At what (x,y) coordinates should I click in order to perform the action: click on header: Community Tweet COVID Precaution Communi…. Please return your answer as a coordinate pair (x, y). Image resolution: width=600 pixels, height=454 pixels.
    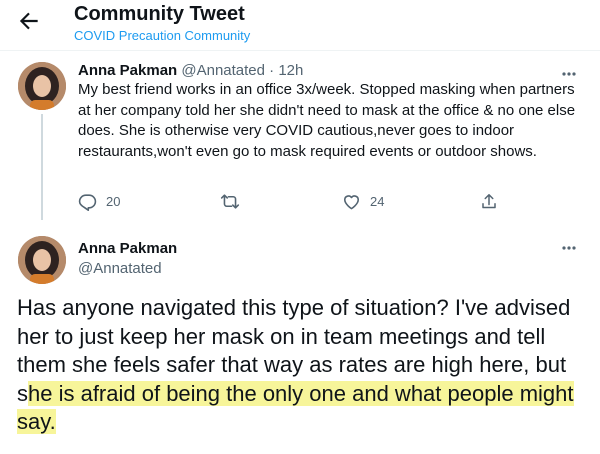
    Looking at the image, I should click on (300, 25).